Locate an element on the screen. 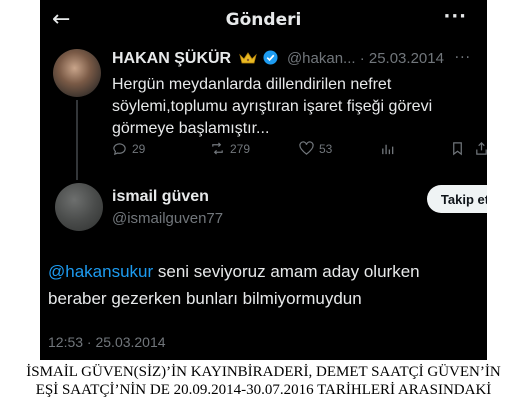 The height and width of the screenshot is (400, 527). views-button is located at coordinates (387, 148).